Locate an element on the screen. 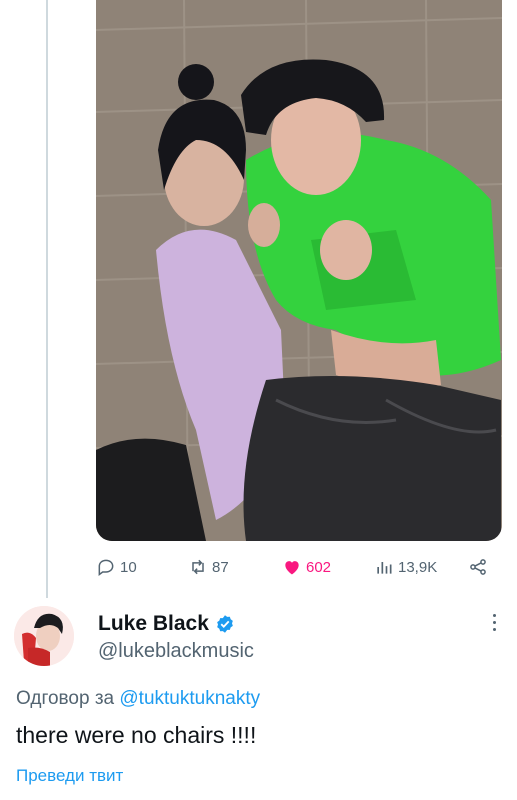  reply-count: 10 is located at coordinates (128, 567).